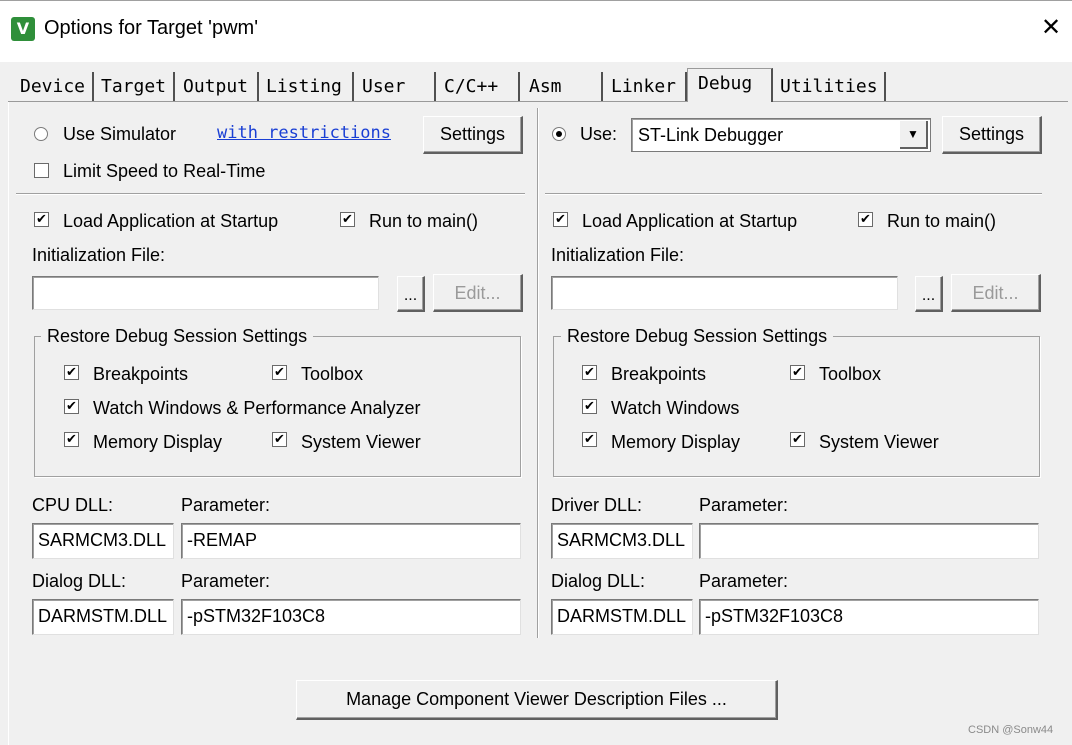 The height and width of the screenshot is (745, 1072). Describe the element at coordinates (622, 617) in the screenshot. I see `right-dialog-dll-input: DARMSTM.DLL` at that location.